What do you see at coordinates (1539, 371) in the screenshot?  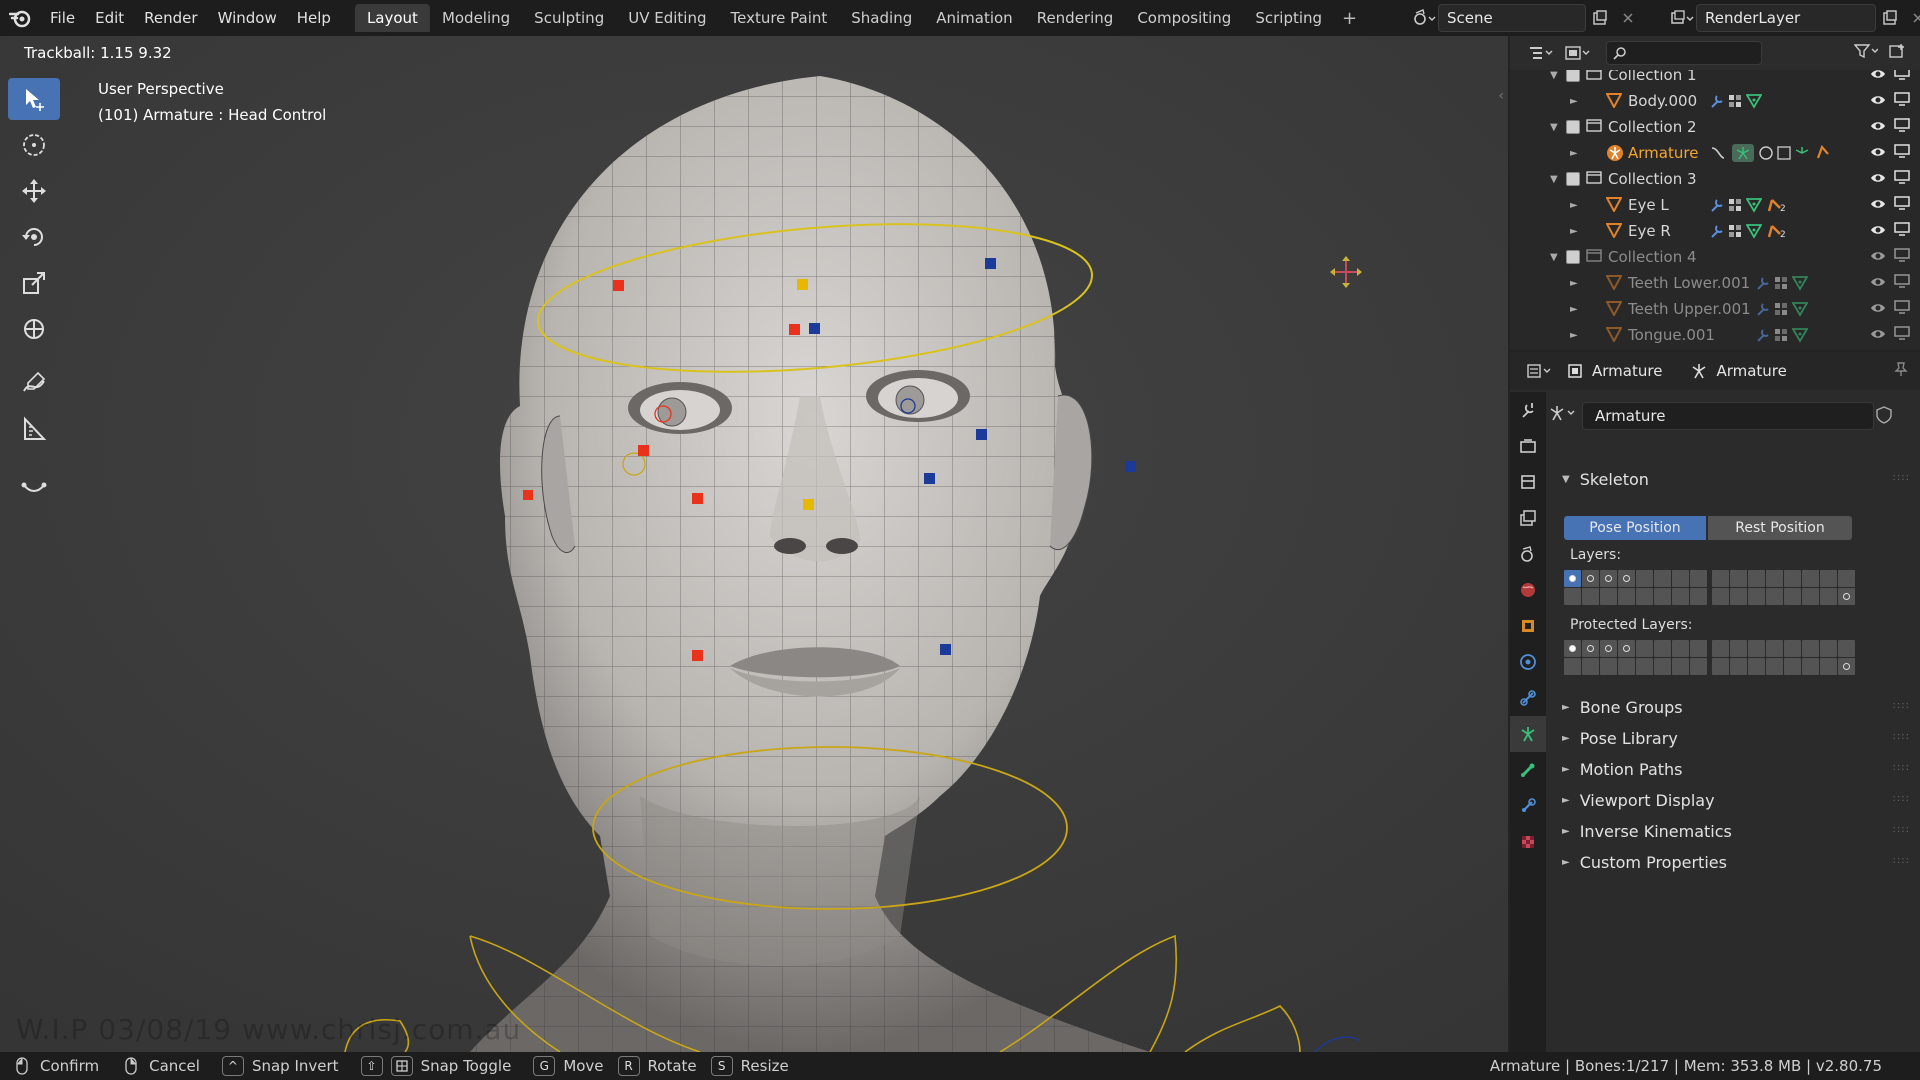 I see `properties-editor-type-icon` at bounding box center [1539, 371].